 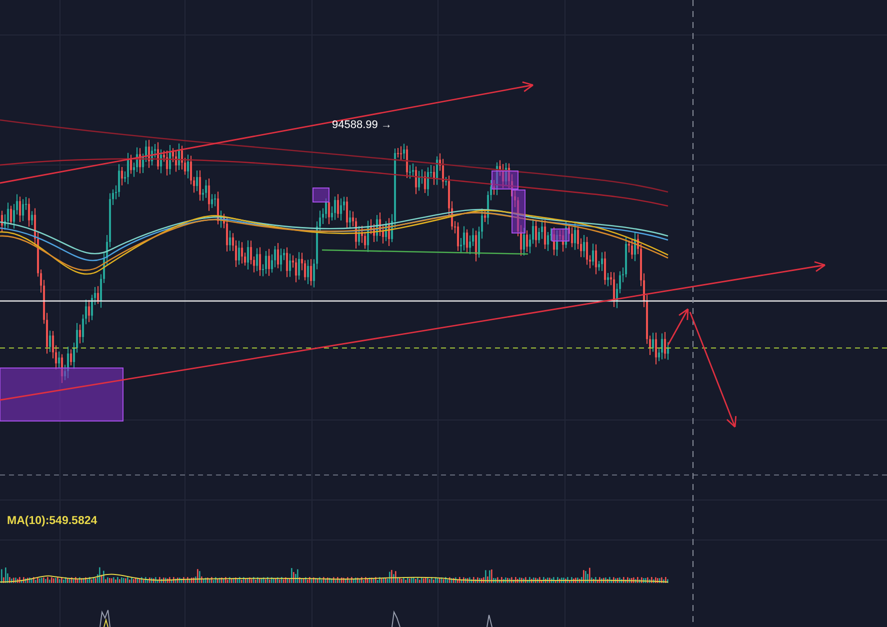 What do you see at coordinates (362, 125) in the screenshot?
I see `price-label: 94588.99 →` at bounding box center [362, 125].